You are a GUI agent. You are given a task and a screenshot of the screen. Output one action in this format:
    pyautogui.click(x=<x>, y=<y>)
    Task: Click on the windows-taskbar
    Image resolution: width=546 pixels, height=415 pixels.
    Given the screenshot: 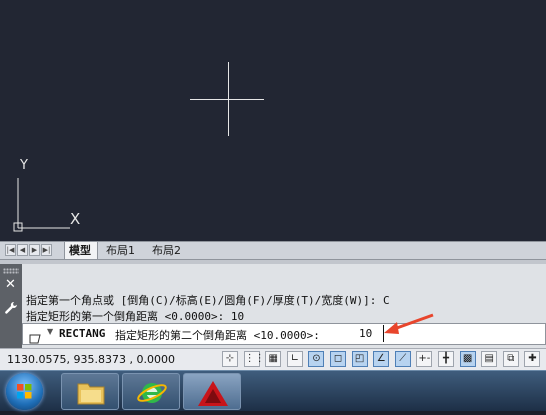 What is the action you would take?
    pyautogui.click(x=273, y=390)
    